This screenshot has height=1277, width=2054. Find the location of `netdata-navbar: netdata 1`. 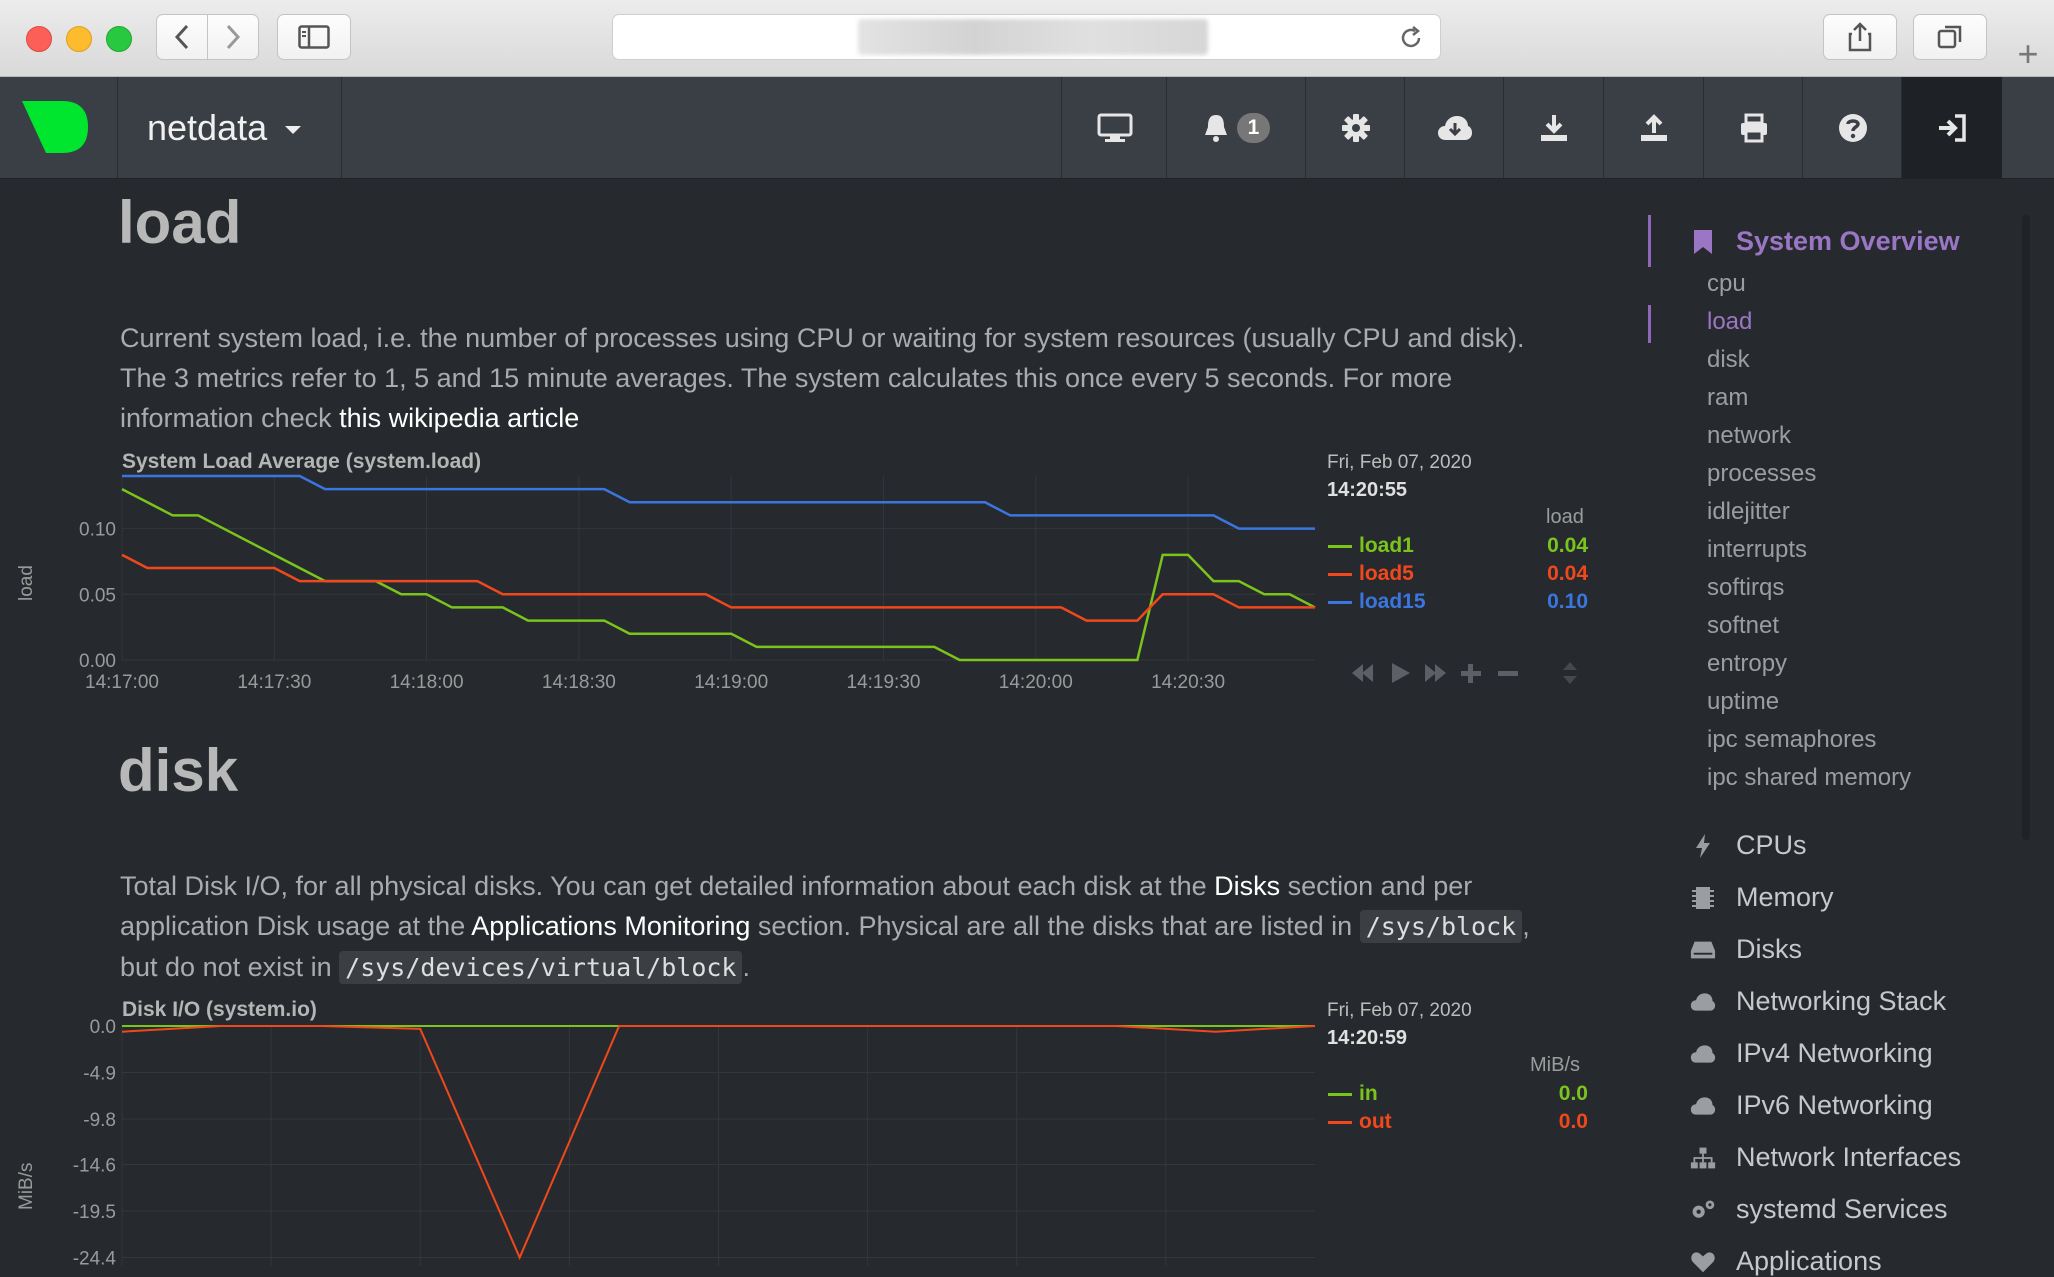

netdata-navbar: netdata 1 is located at coordinates (1027, 128).